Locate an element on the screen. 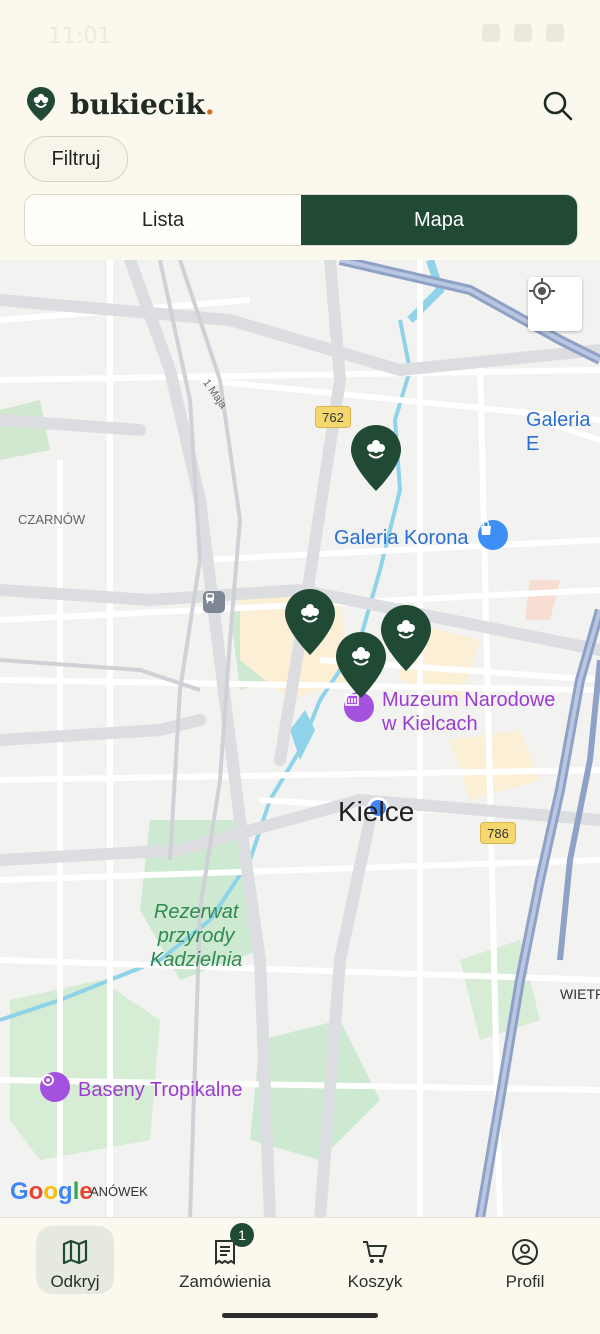 This screenshot has height=1334, width=600. road-762-badge: 762 is located at coordinates (333, 417).